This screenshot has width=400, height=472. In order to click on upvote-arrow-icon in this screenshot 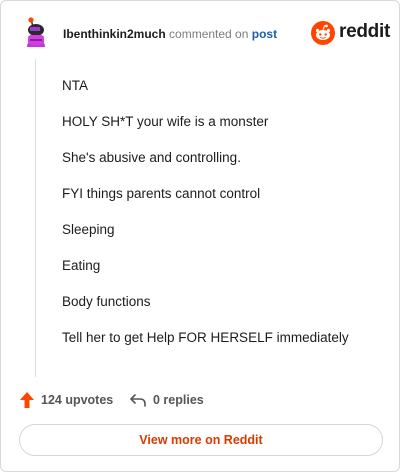, I will do `click(27, 400)`.